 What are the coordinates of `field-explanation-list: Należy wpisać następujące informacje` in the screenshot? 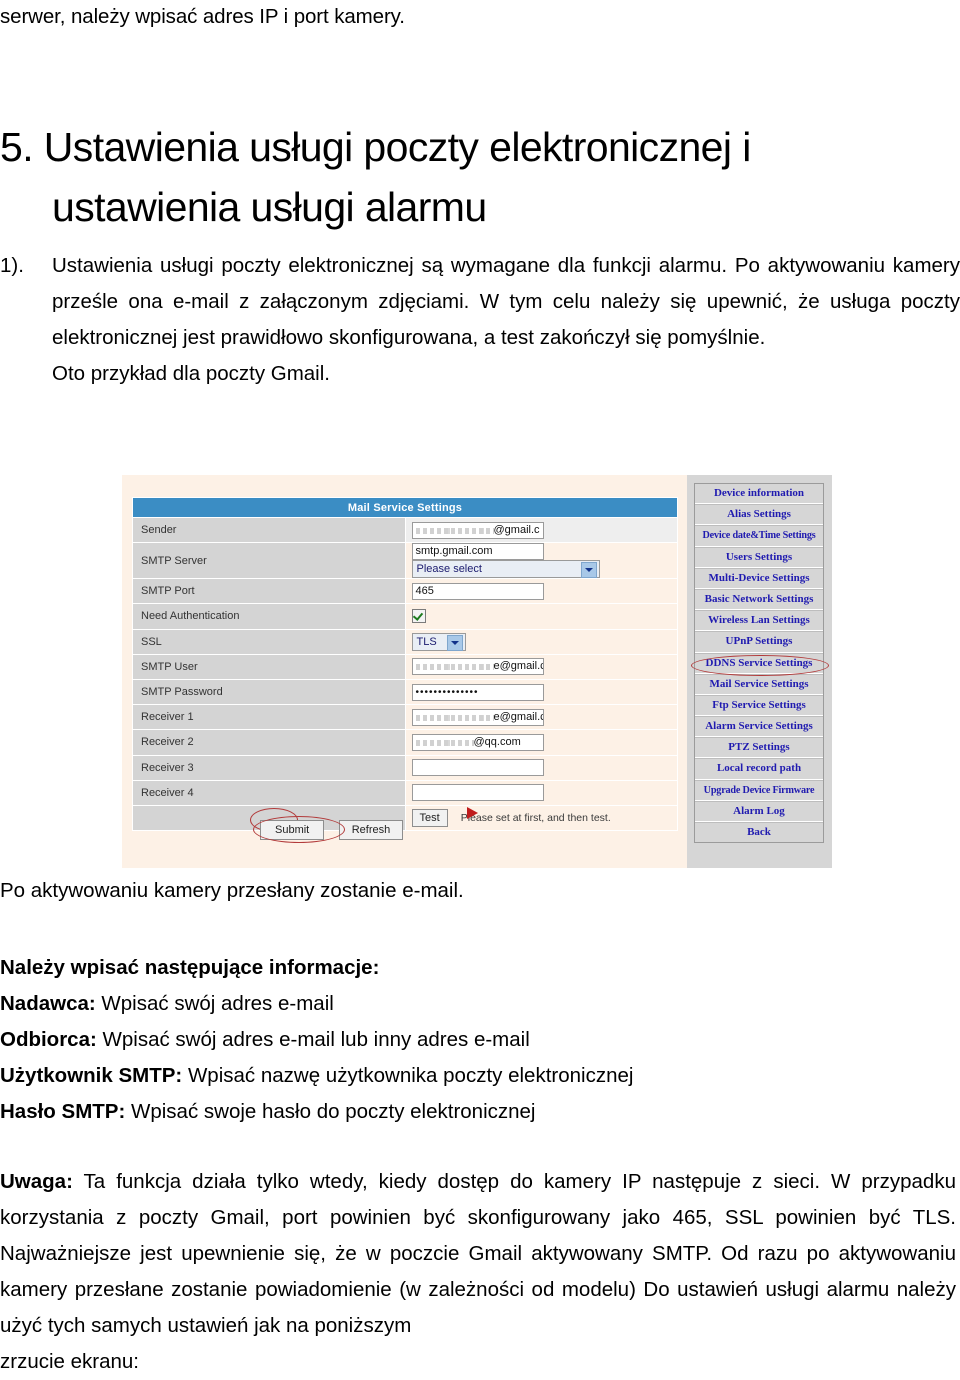 It's located at (480, 1040).